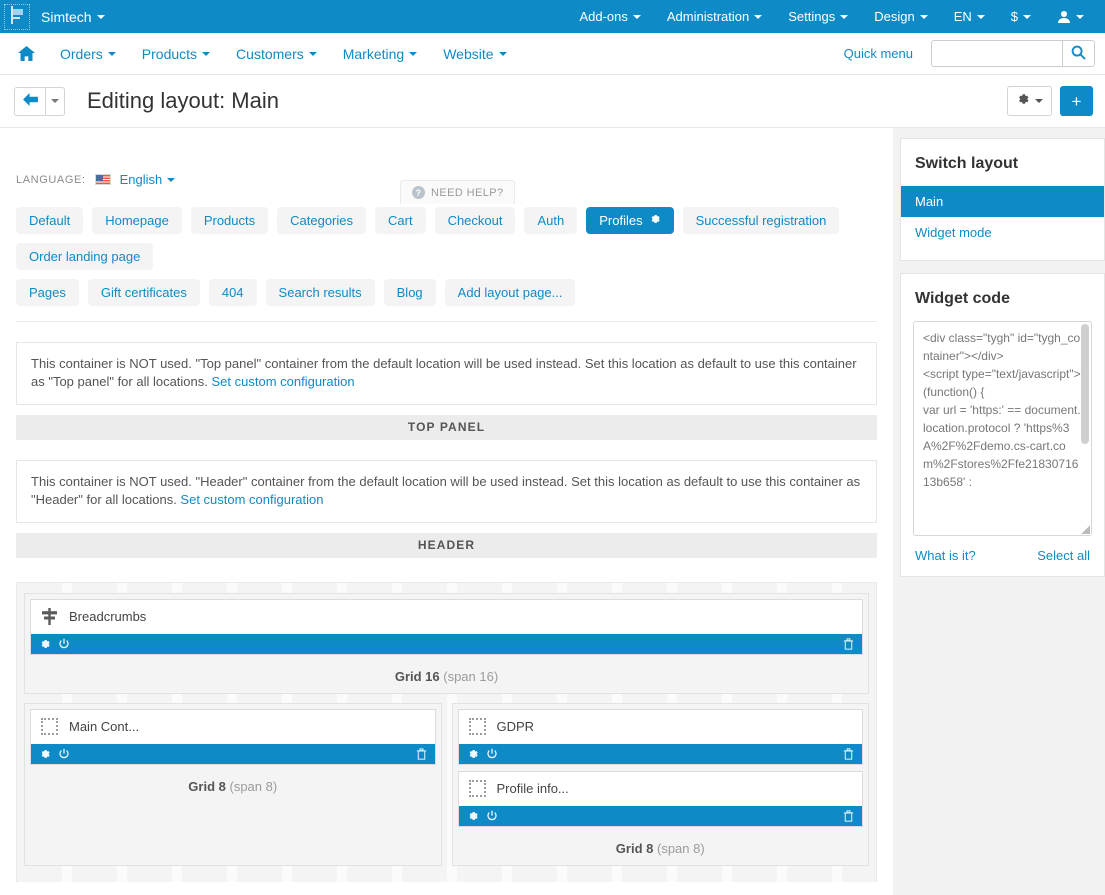 The width and height of the screenshot is (1105, 895). What do you see at coordinates (962, 16) in the screenshot?
I see `topnav-label: EN` at bounding box center [962, 16].